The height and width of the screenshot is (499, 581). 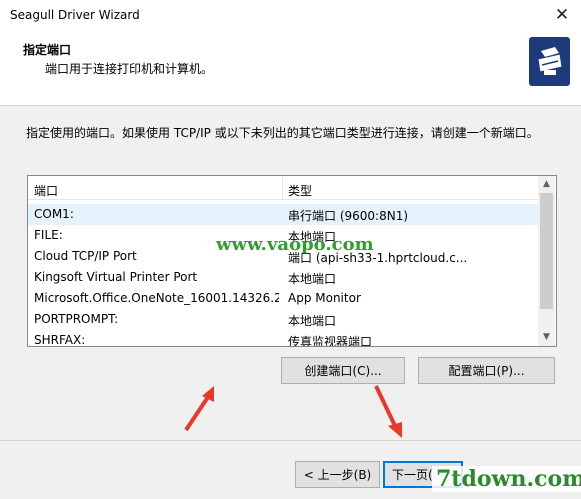 What do you see at coordinates (549, 61) in the screenshot?
I see `printer-icon` at bounding box center [549, 61].